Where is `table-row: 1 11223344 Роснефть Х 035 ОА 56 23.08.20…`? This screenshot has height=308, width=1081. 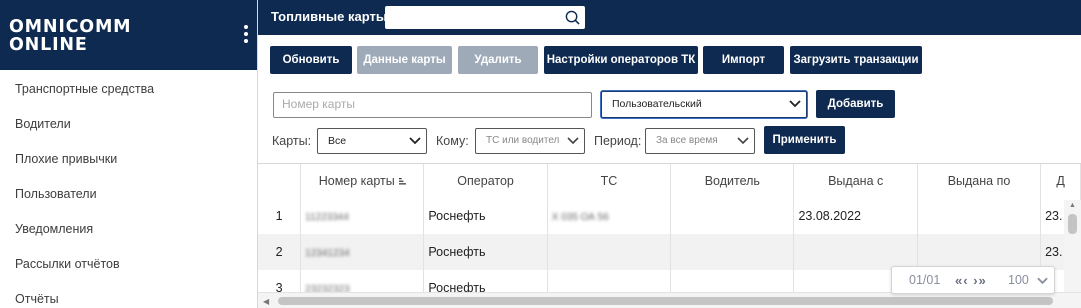
table-row: 1 11223344 Роснефть Х 035 ОА 56 23.08.20… is located at coordinates (669, 216).